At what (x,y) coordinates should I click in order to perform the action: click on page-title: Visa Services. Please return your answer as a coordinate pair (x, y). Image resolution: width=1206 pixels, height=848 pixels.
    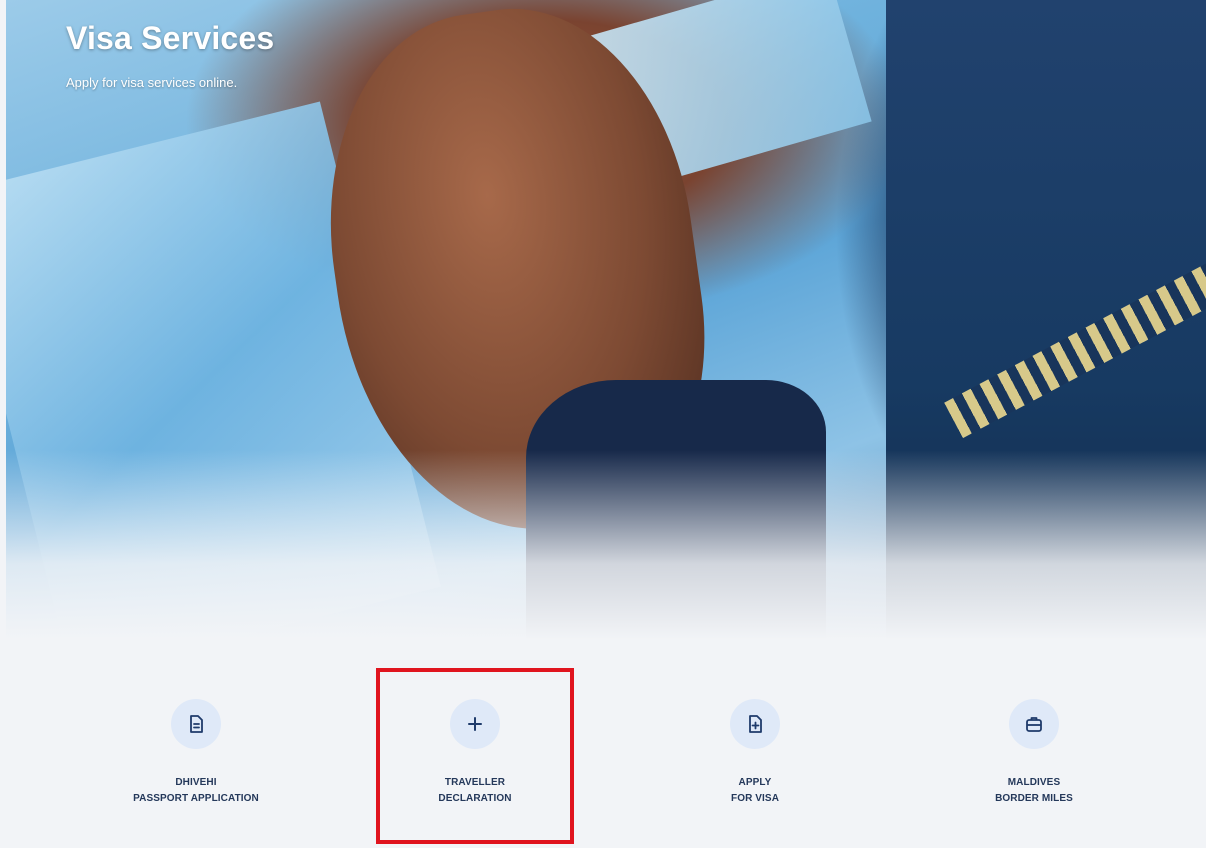
    Looking at the image, I should click on (170, 38).